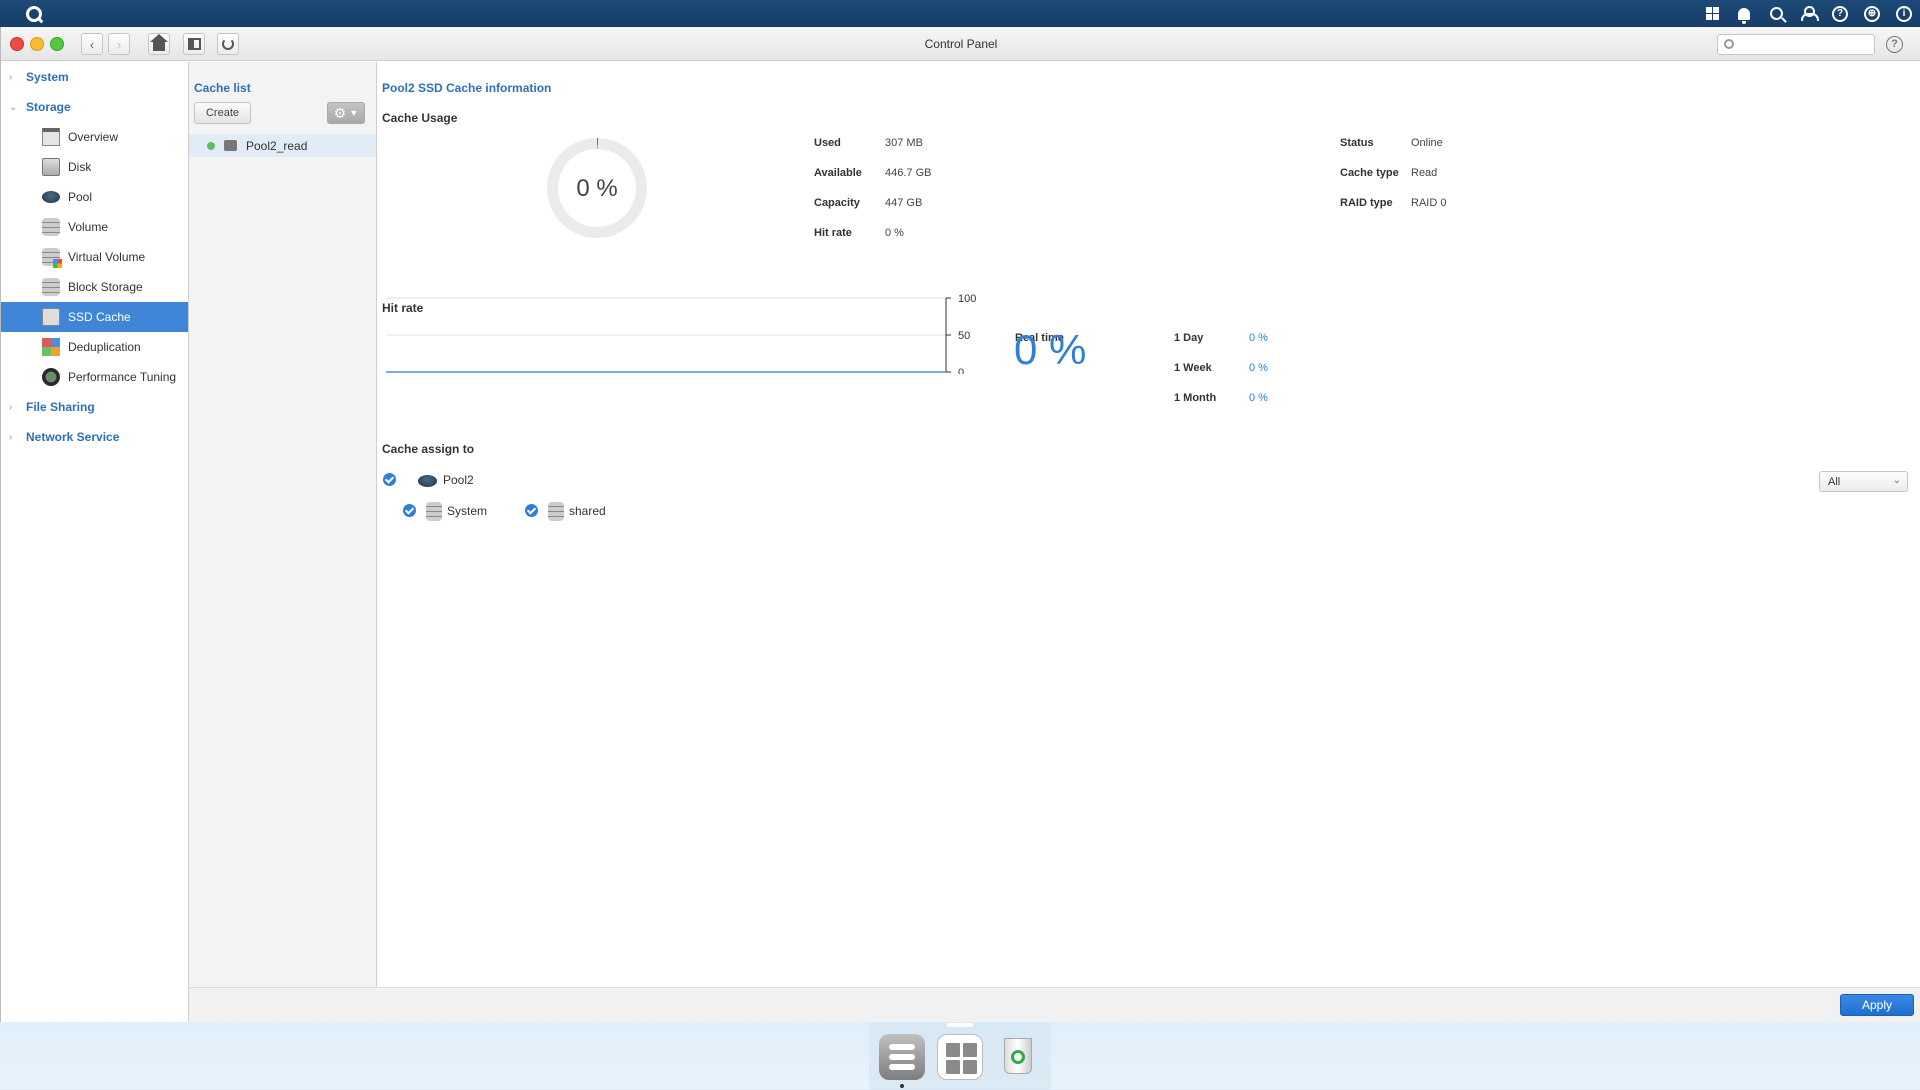  Describe the element at coordinates (531, 510) in the screenshot. I see `volume-shared-checkbox` at that location.